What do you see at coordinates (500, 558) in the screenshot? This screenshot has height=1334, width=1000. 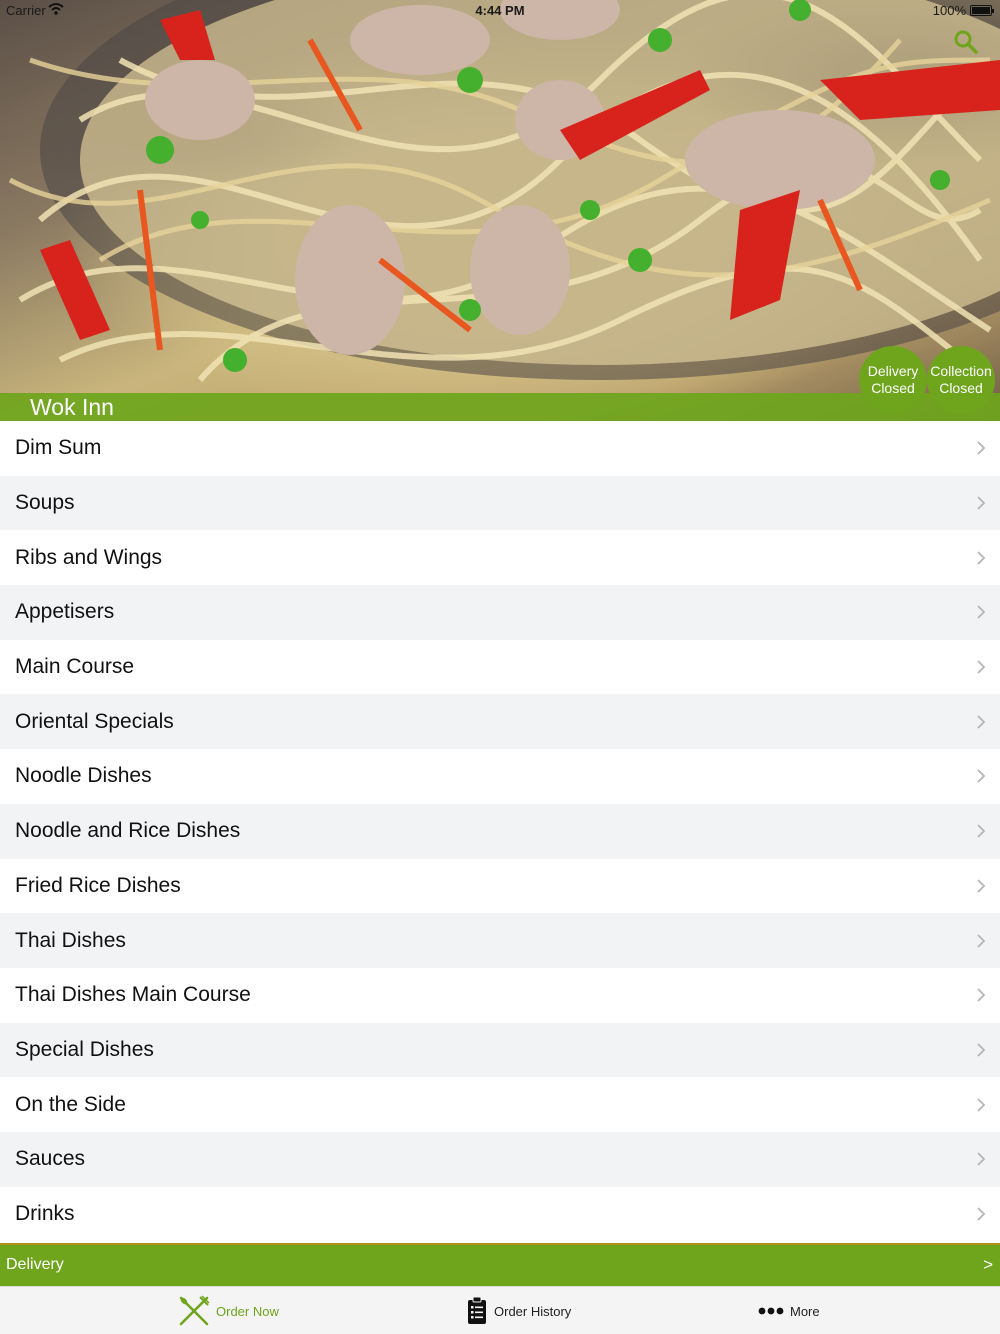 I see `menu-item-ribs-and-wings: Ribs and Wings` at bounding box center [500, 558].